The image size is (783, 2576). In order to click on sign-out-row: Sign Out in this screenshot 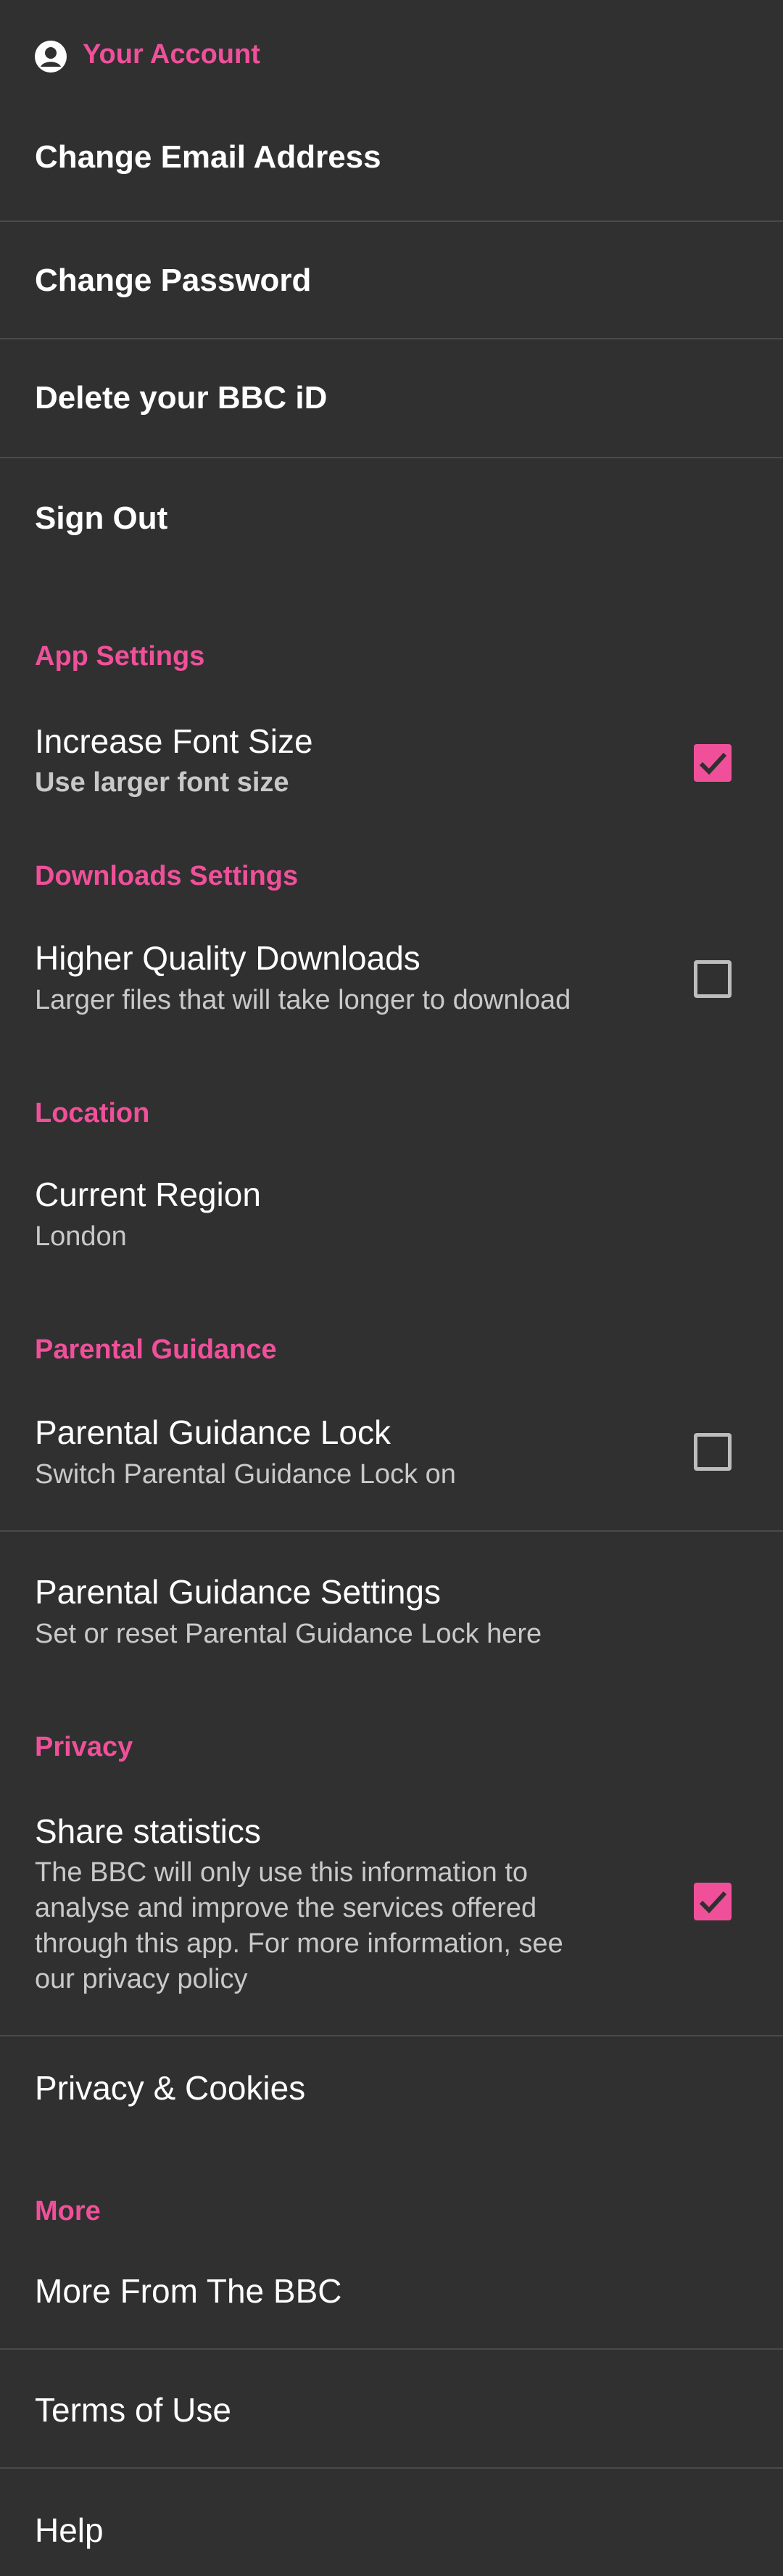, I will do `click(391, 520)`.